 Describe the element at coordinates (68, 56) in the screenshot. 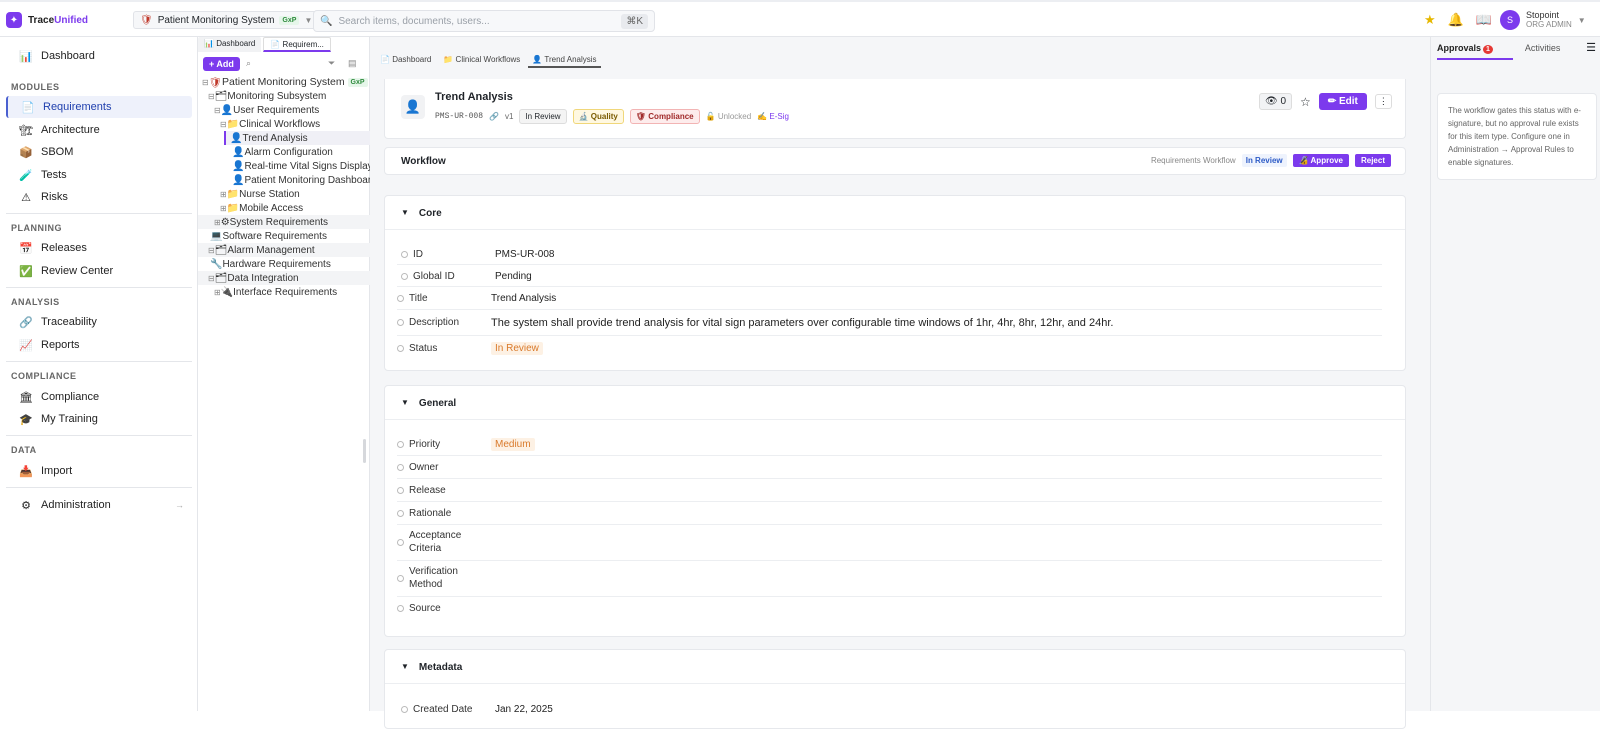

I see `sidebar-item-label: Dashboard` at that location.